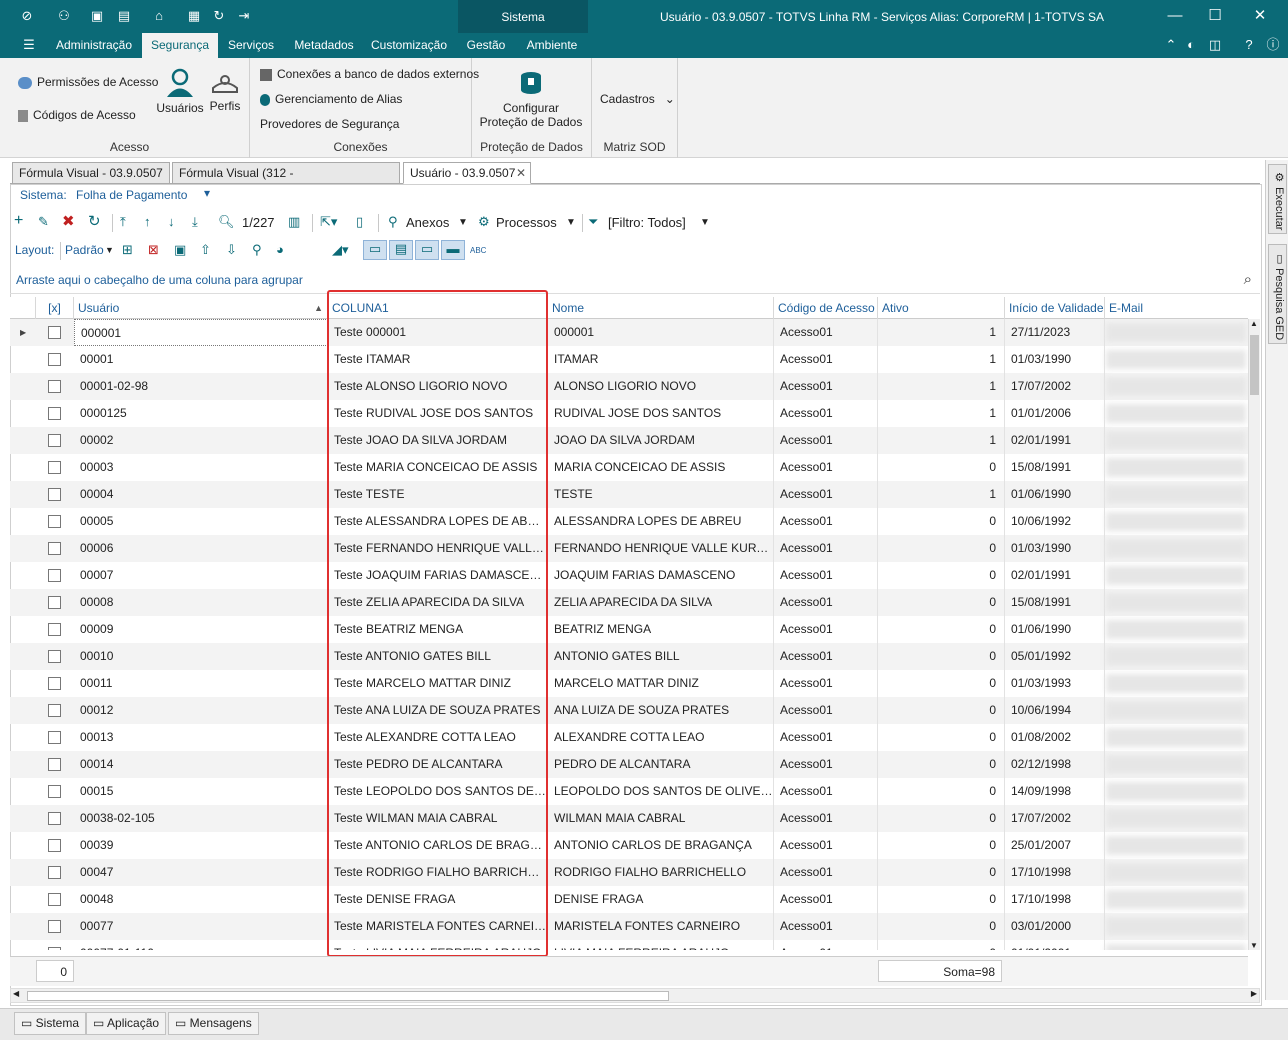  I want to click on cell-usuario: 00003, so click(201, 467).